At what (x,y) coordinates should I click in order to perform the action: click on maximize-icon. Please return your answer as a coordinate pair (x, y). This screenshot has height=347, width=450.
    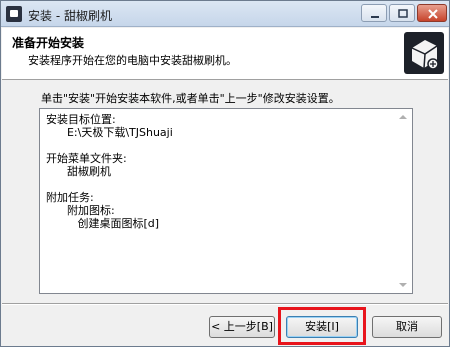
    Looking at the image, I should click on (403, 13).